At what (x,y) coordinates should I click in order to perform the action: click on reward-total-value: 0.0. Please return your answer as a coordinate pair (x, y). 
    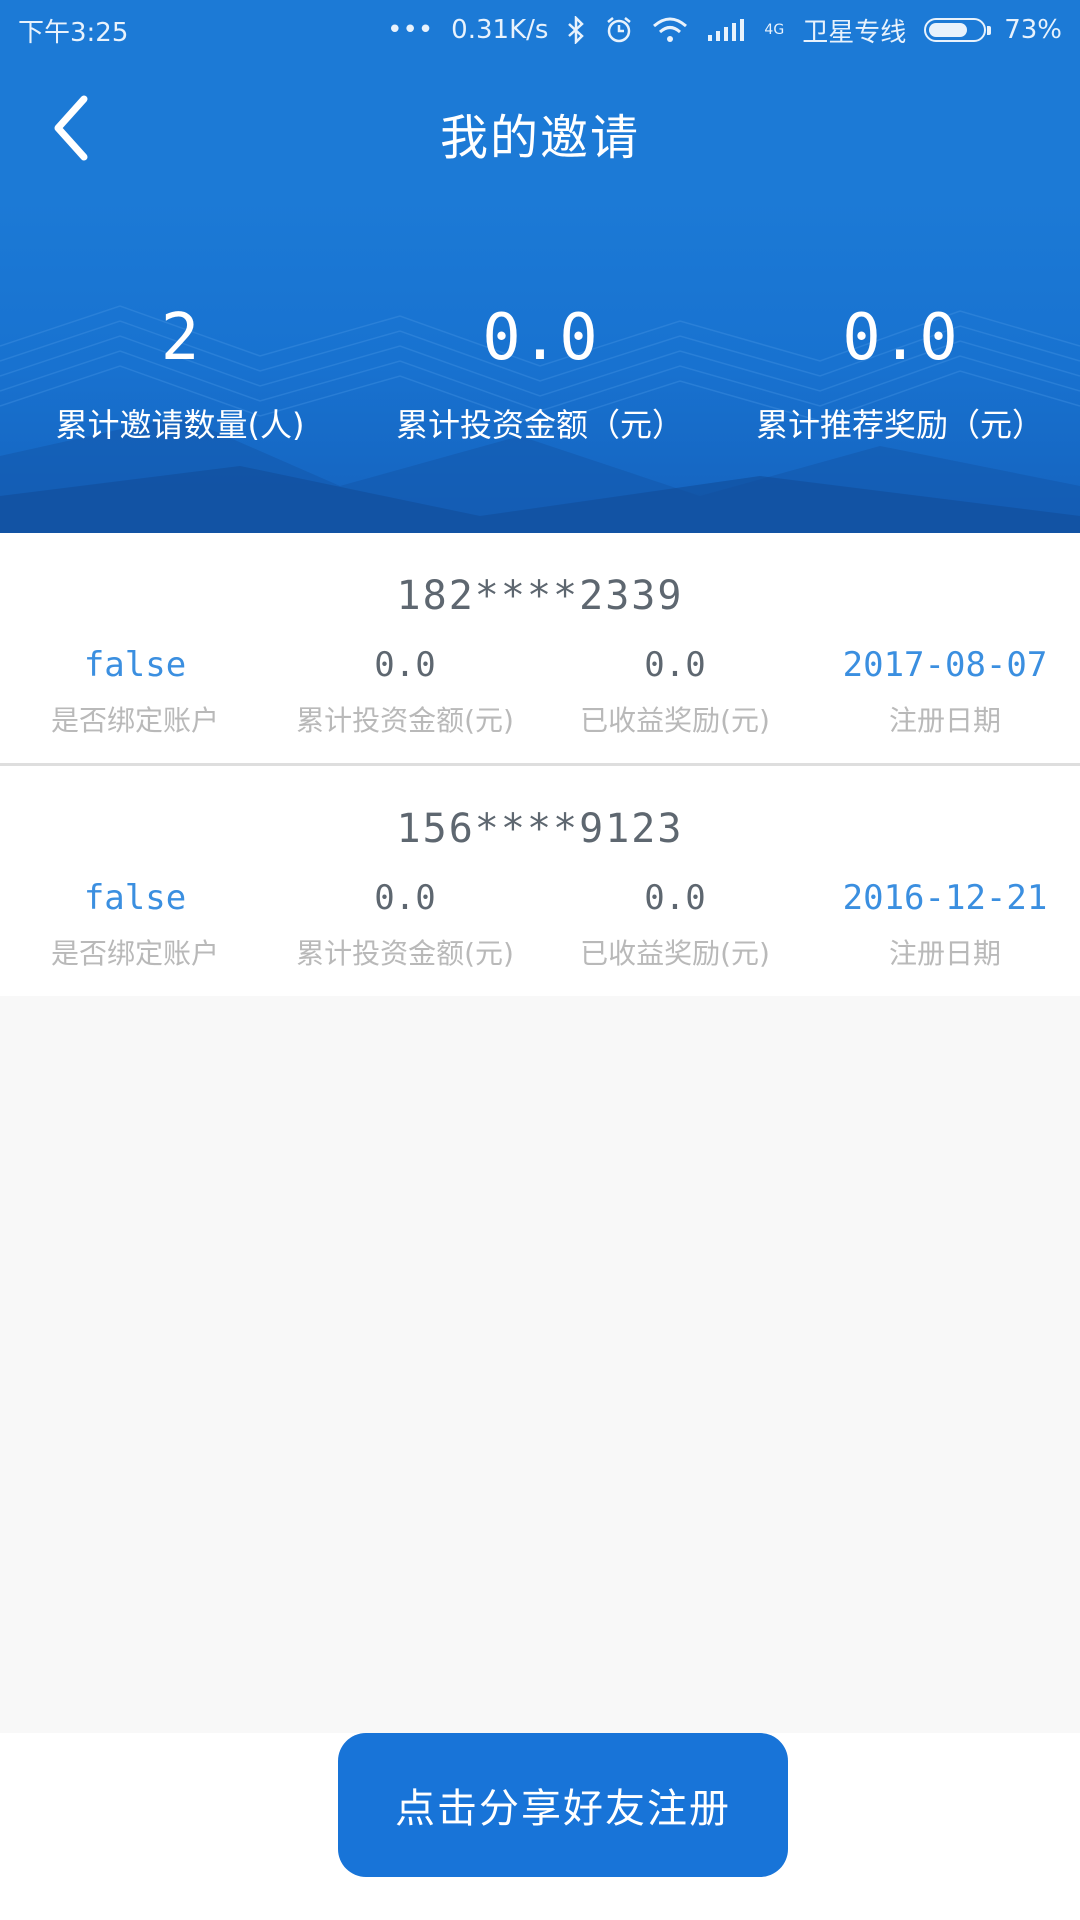
    Looking at the image, I should click on (900, 338).